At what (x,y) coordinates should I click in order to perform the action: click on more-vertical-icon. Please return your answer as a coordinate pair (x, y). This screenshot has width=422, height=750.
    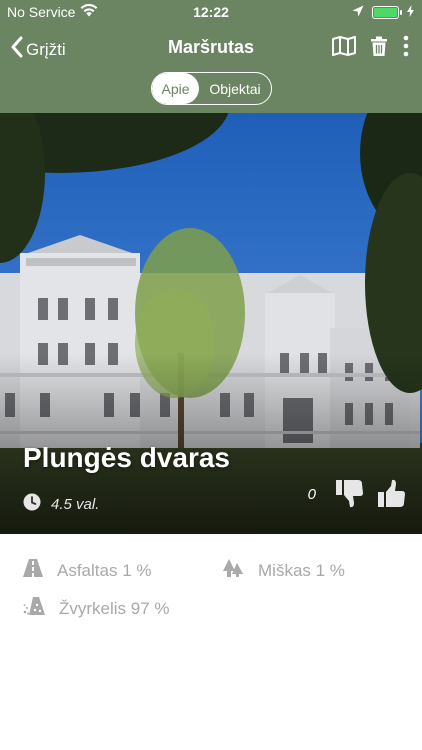
    Looking at the image, I should click on (406, 46).